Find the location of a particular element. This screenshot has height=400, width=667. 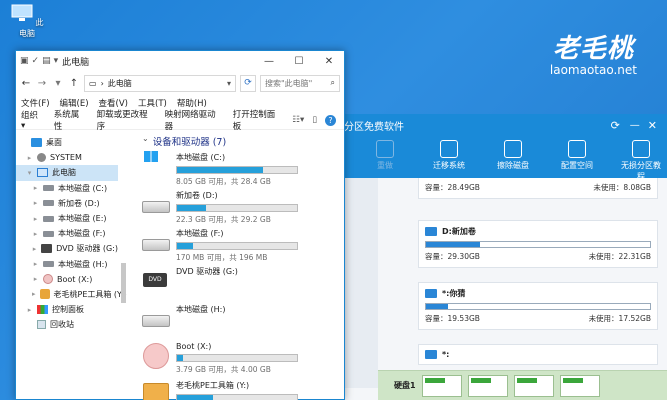

address-bar: ▭ › 此电脑 ▾ is located at coordinates (160, 83).